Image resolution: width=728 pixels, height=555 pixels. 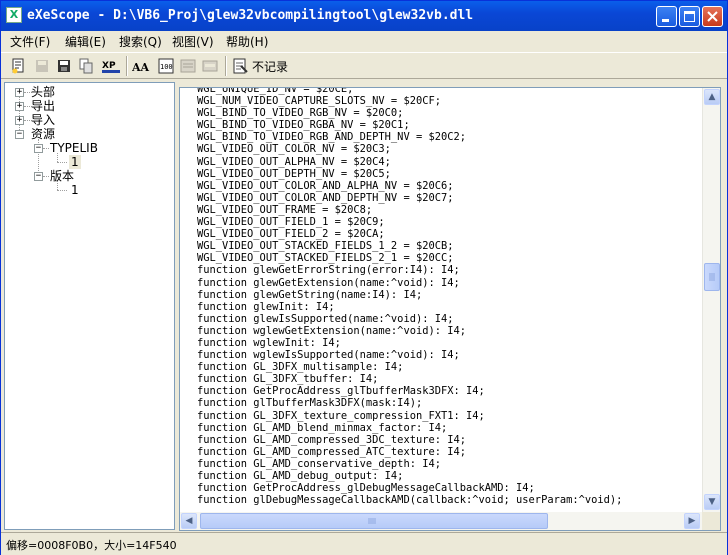 What do you see at coordinates (18, 66) in the screenshot?
I see `open-file-icon` at bounding box center [18, 66].